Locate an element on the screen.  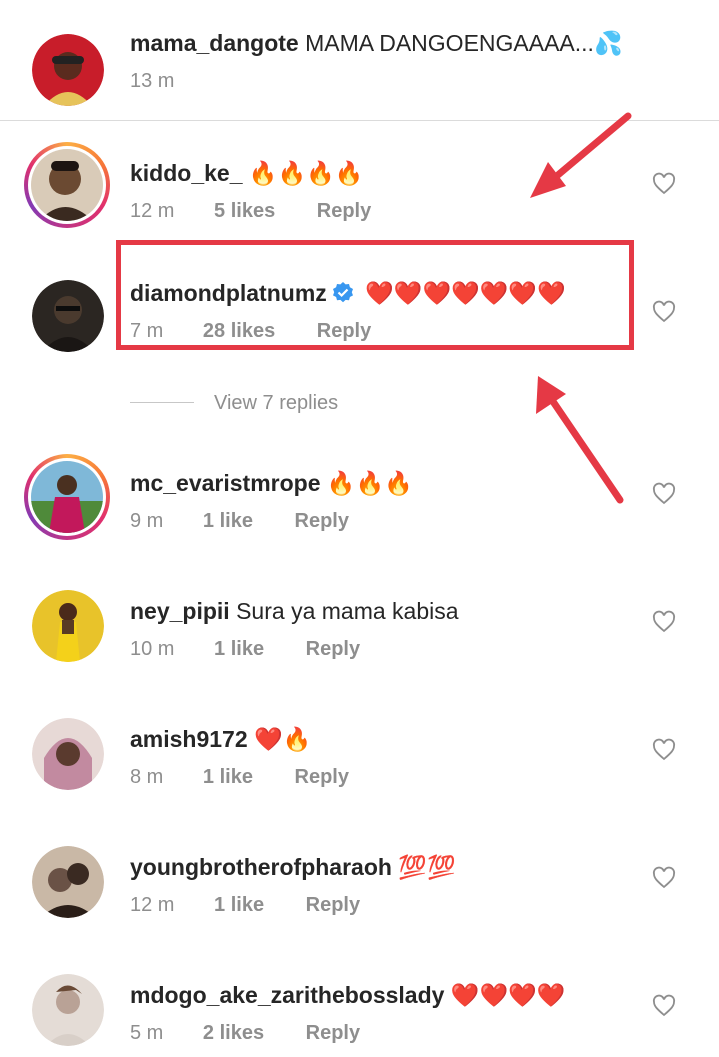
username: mdogo_ake_zarithebosslady is located at coordinates (287, 995).